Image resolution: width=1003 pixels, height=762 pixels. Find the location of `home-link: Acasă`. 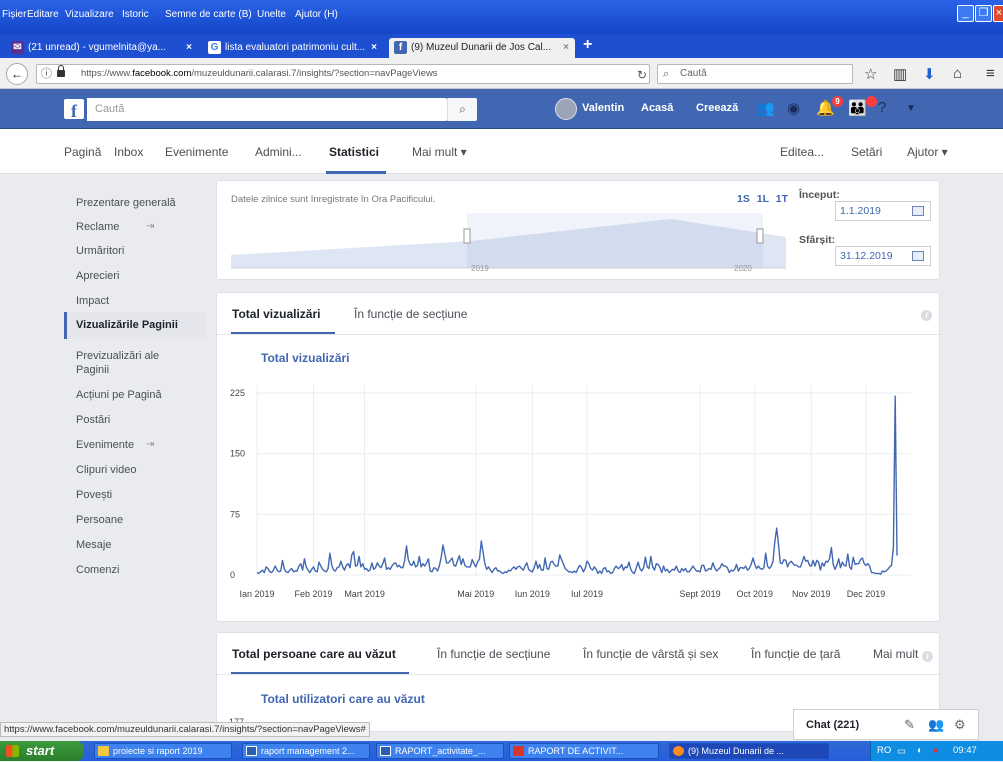

home-link: Acasă is located at coordinates (657, 108).